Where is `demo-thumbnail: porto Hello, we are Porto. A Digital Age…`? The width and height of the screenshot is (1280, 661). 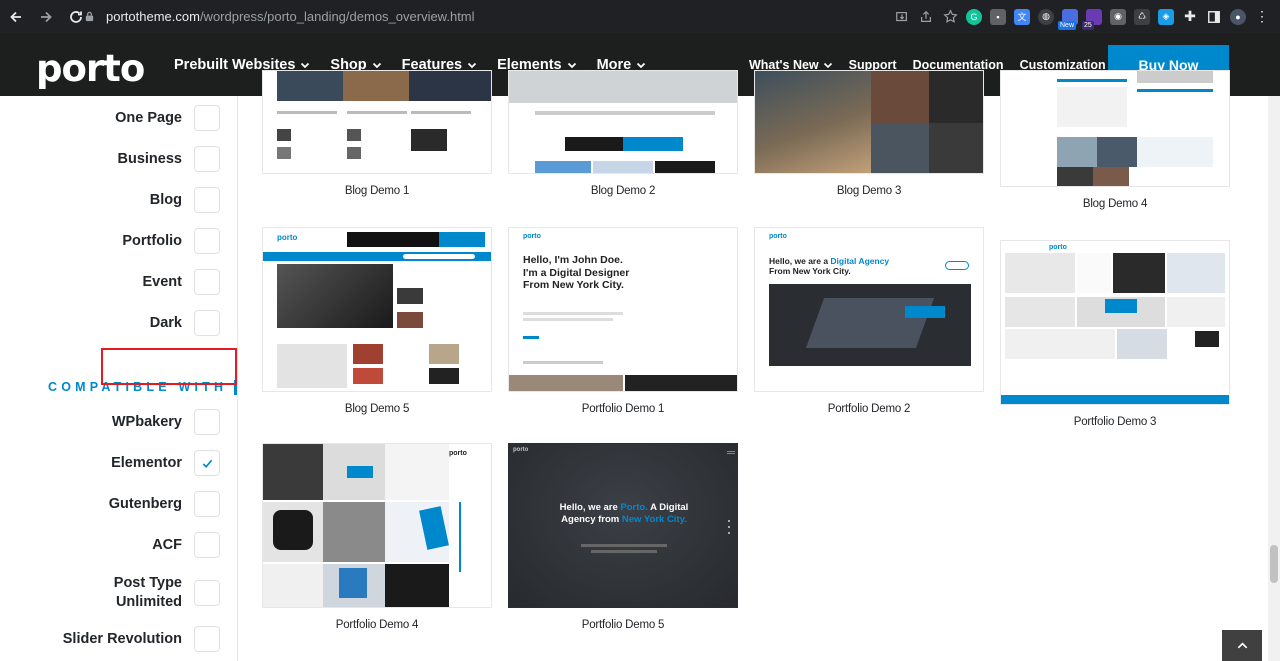
demo-thumbnail: porto Hello, we are Porto. A Digital Age… is located at coordinates (623, 525).